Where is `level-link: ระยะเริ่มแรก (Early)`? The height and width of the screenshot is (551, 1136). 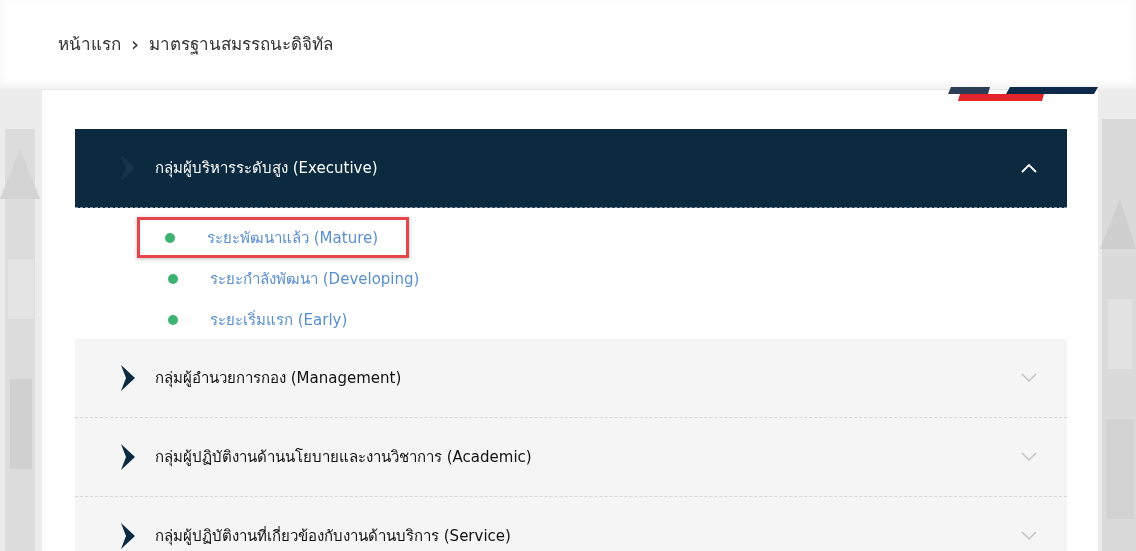
level-link: ระยะเริ่มแรก (Early) is located at coordinates (279, 319).